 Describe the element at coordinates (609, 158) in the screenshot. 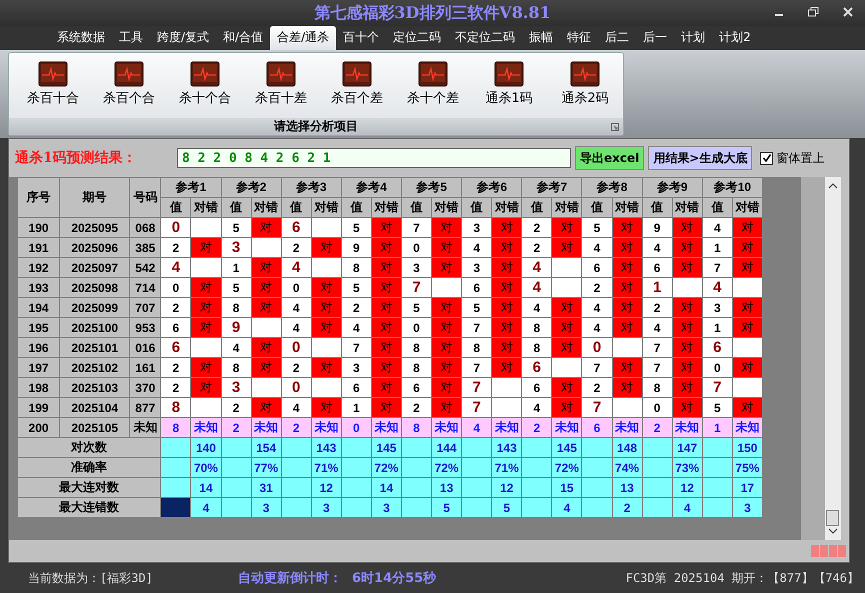

I see `export-button: 导出excel` at that location.